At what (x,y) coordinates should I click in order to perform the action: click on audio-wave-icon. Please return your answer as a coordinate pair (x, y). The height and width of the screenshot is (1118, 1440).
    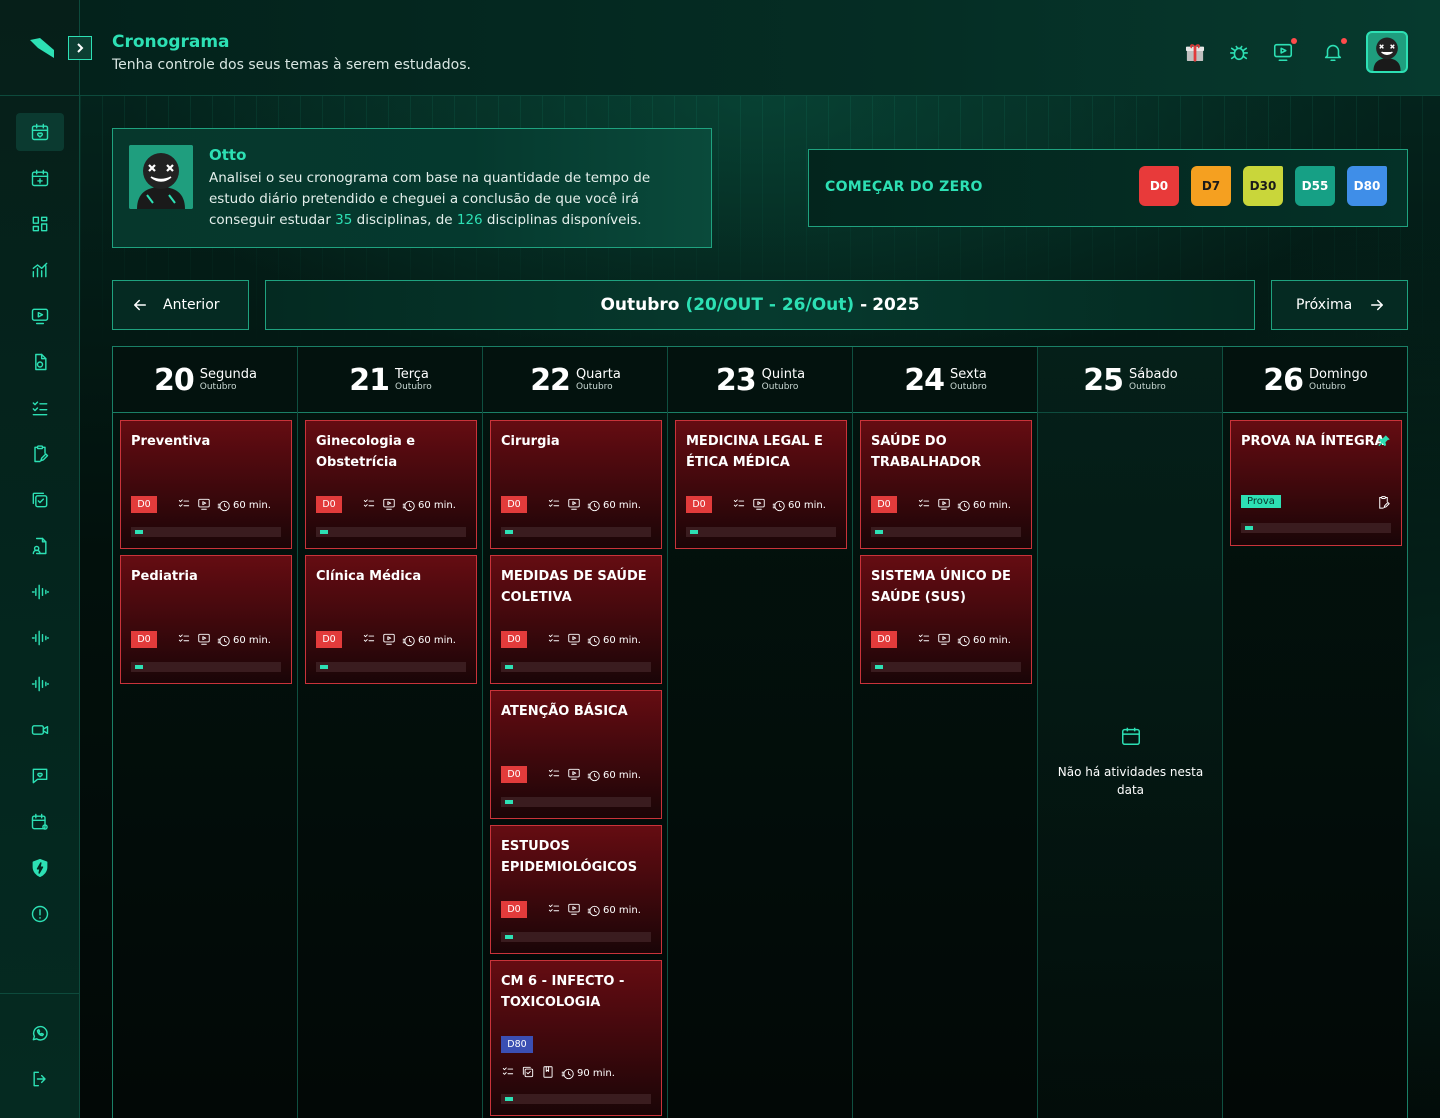
    Looking at the image, I should click on (40, 638).